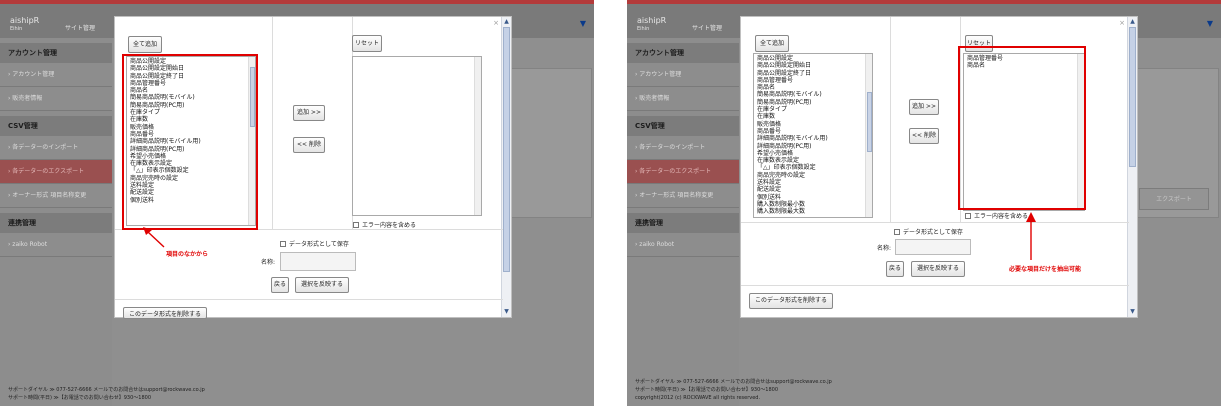 Image resolution: width=1221 pixels, height=406 pixels. What do you see at coordinates (813, 197) in the screenshot?
I see `list-item: 個別送料` at bounding box center [813, 197].